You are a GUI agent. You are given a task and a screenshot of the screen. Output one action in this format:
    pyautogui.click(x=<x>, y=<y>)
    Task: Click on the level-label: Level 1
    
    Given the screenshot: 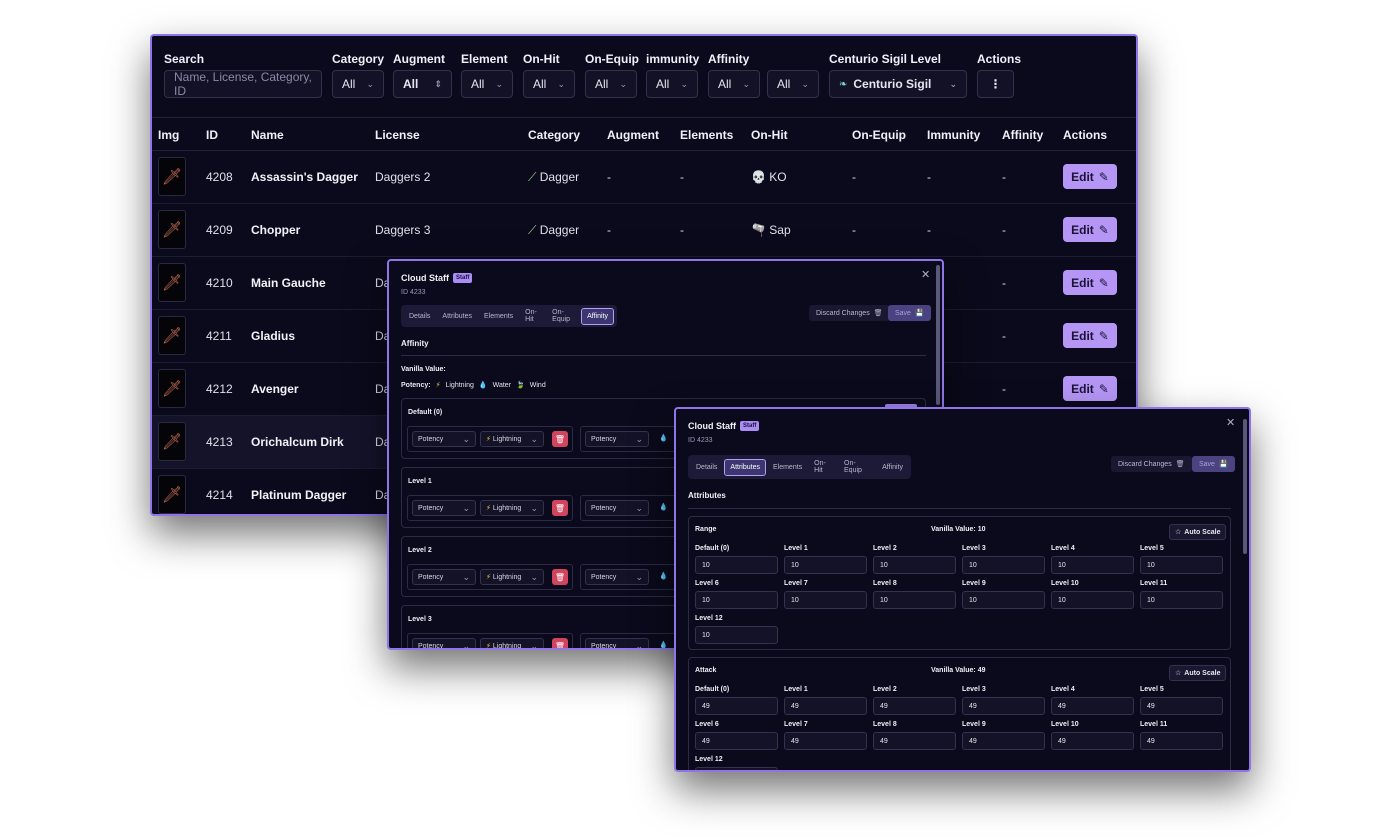 What is the action you would take?
    pyautogui.click(x=420, y=481)
    